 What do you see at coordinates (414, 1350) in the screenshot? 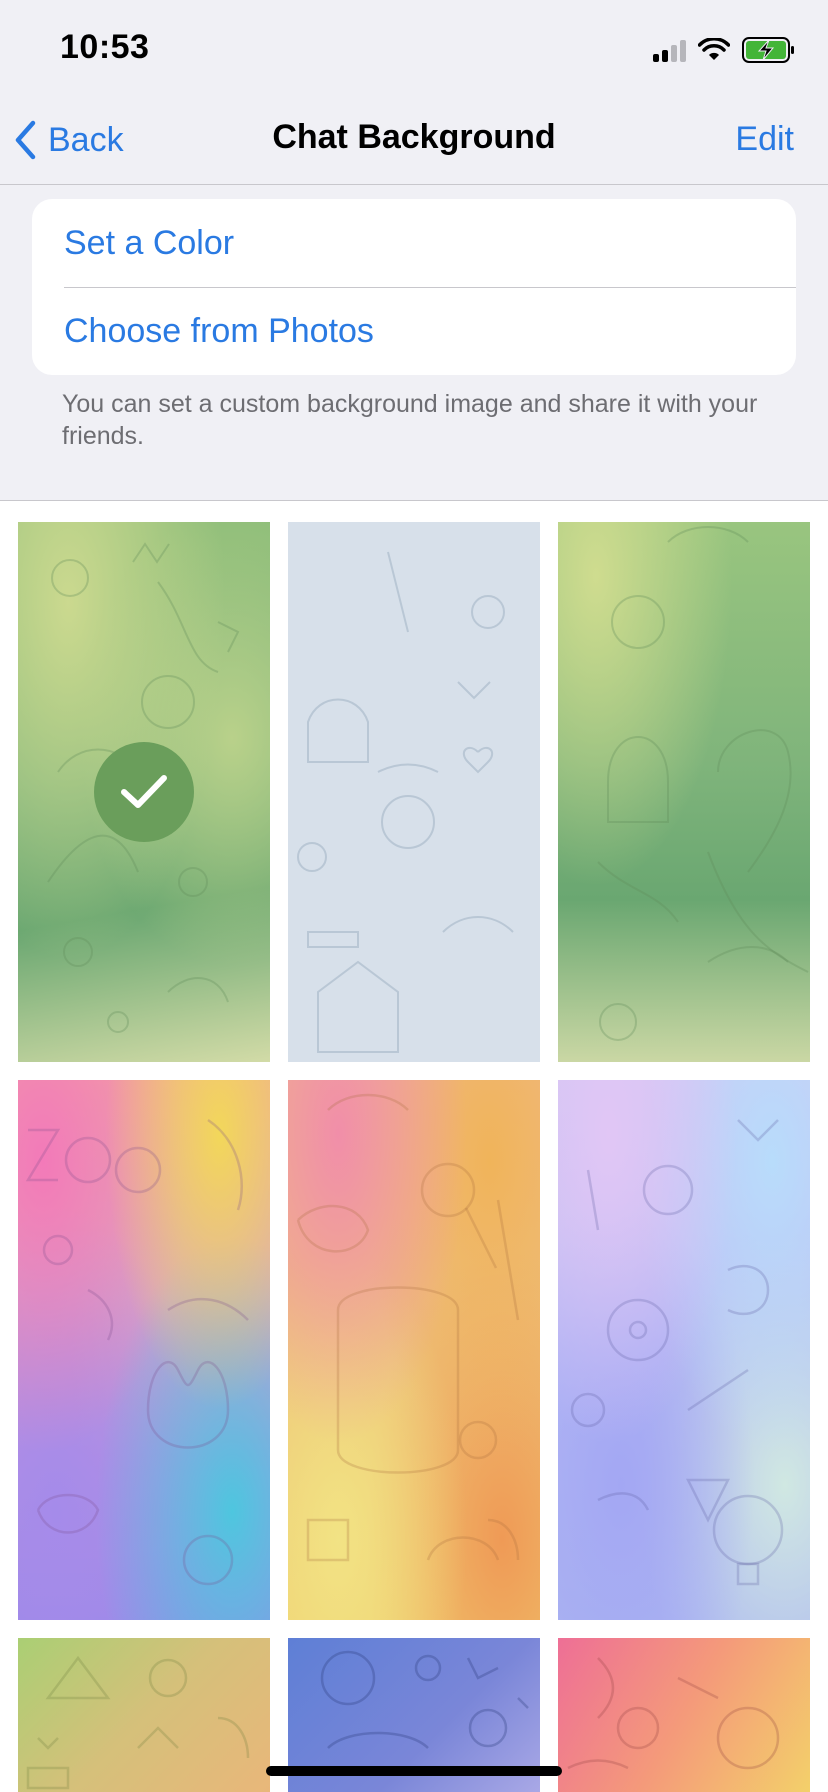
I see `wallpaper-tile-sweets-pastel` at bounding box center [414, 1350].